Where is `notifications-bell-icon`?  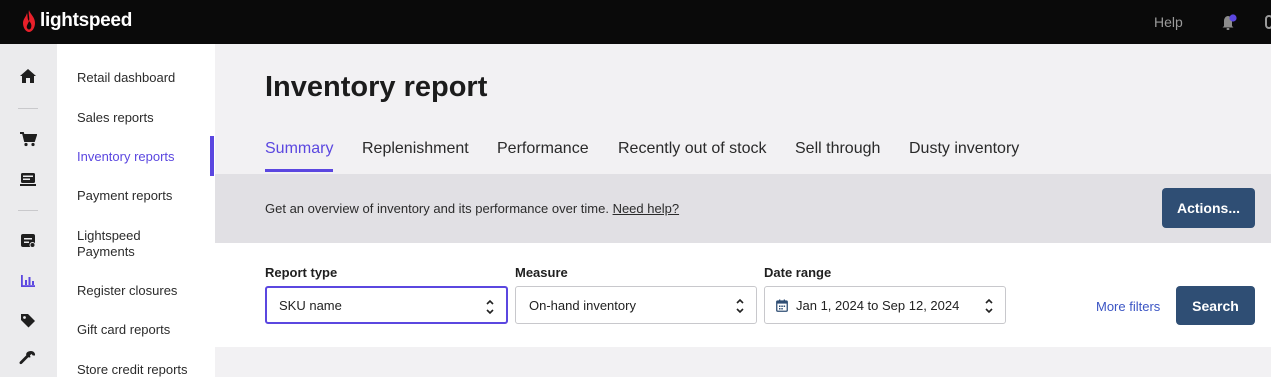
notifications-bell-icon is located at coordinates (1229, 22).